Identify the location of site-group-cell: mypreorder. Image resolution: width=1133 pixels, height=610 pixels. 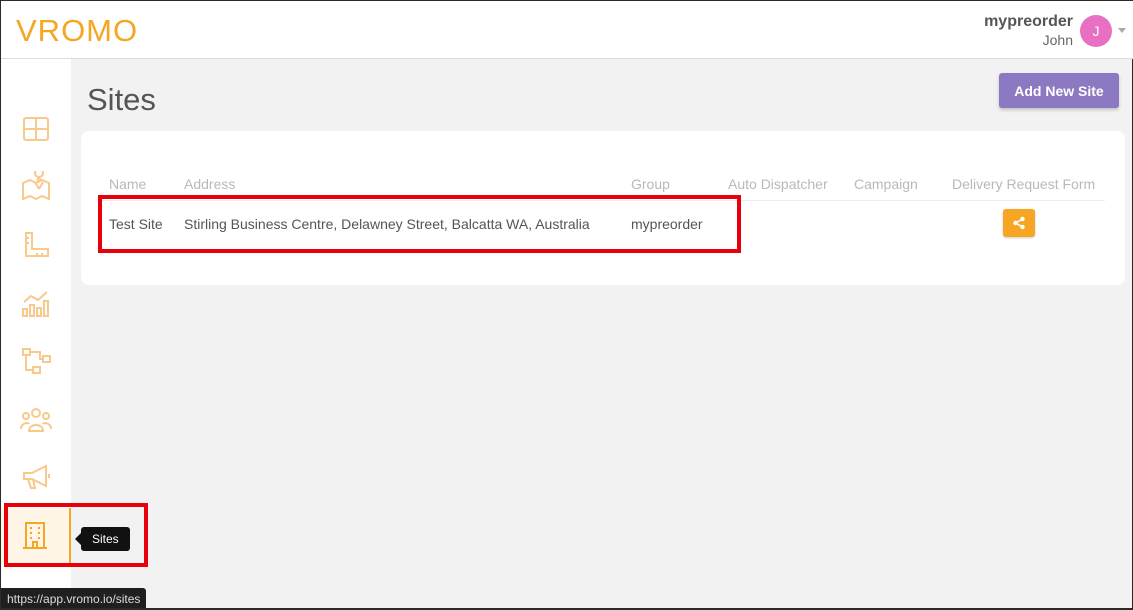
(667, 224).